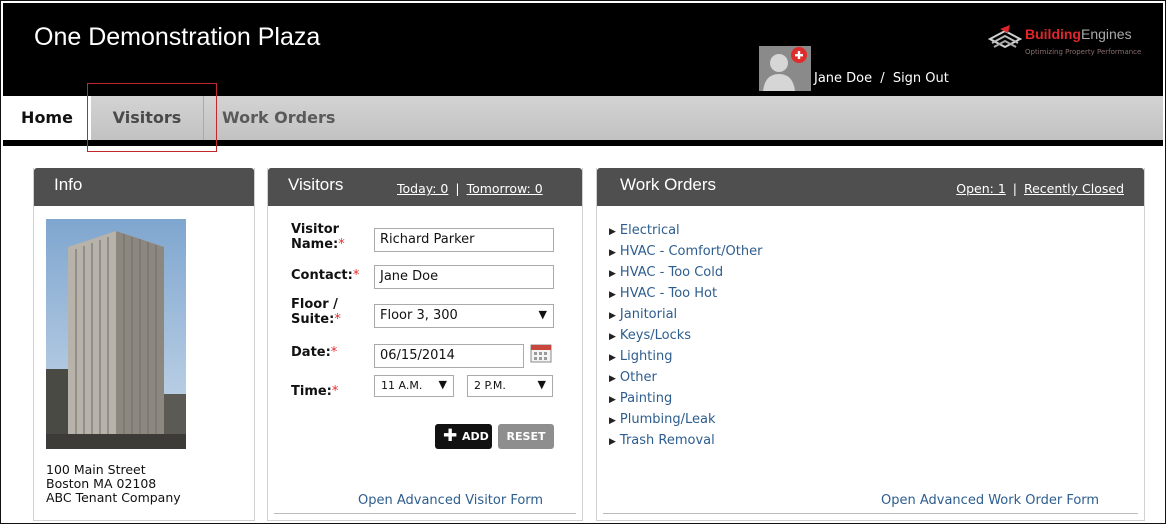 Image resolution: width=1166 pixels, height=524 pixels. Describe the element at coordinates (464, 240) in the screenshot. I see `visitor-name-input: Richard Parker` at that location.